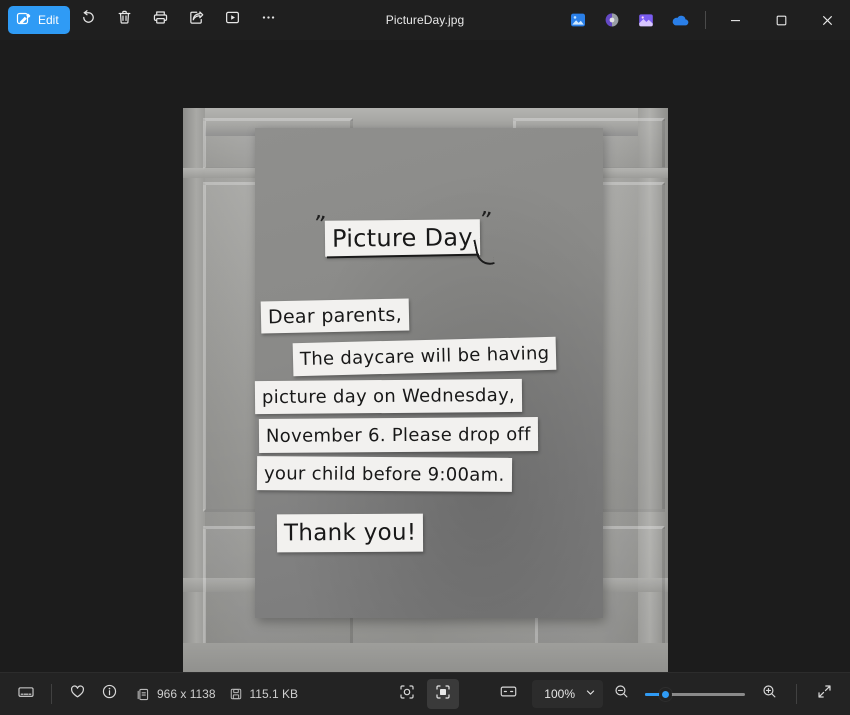 This screenshot has width=850, height=715. I want to click on zoom-out-icon, so click(621, 694).